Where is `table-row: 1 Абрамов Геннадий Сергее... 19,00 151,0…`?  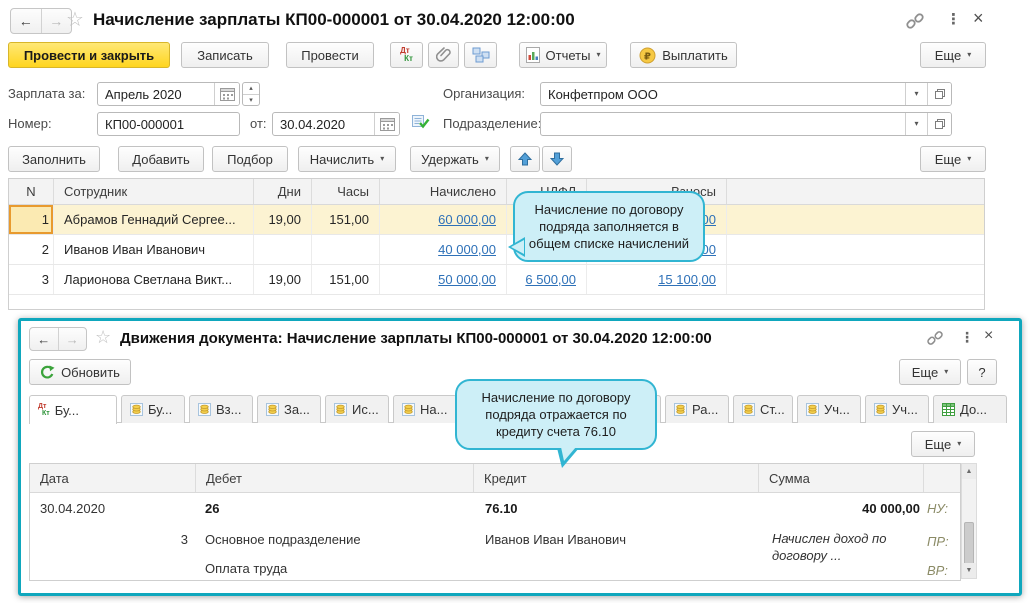
table-row: 1 Абрамов Геннадий Сергее... 19,00 151,0… is located at coordinates (496, 220).